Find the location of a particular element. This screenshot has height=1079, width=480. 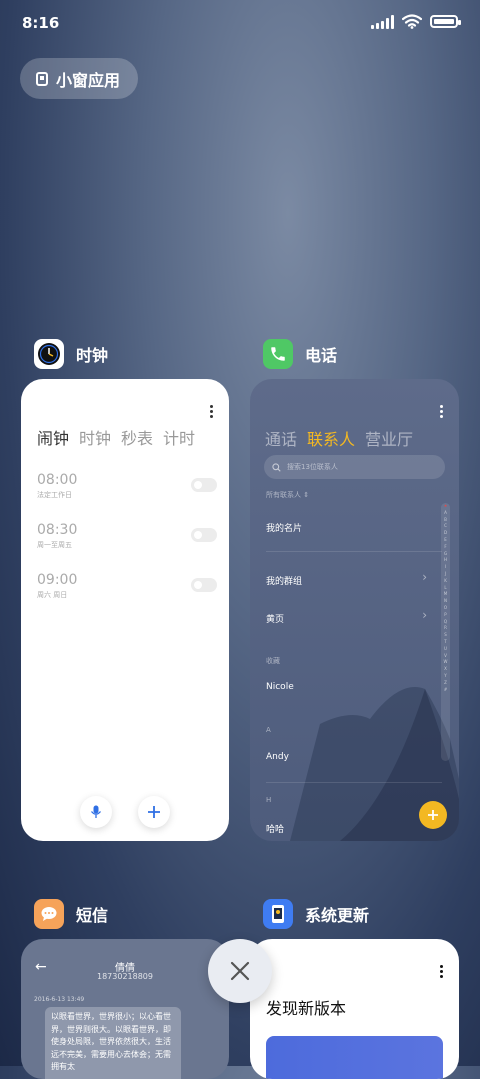

close-icon is located at coordinates (240, 971).